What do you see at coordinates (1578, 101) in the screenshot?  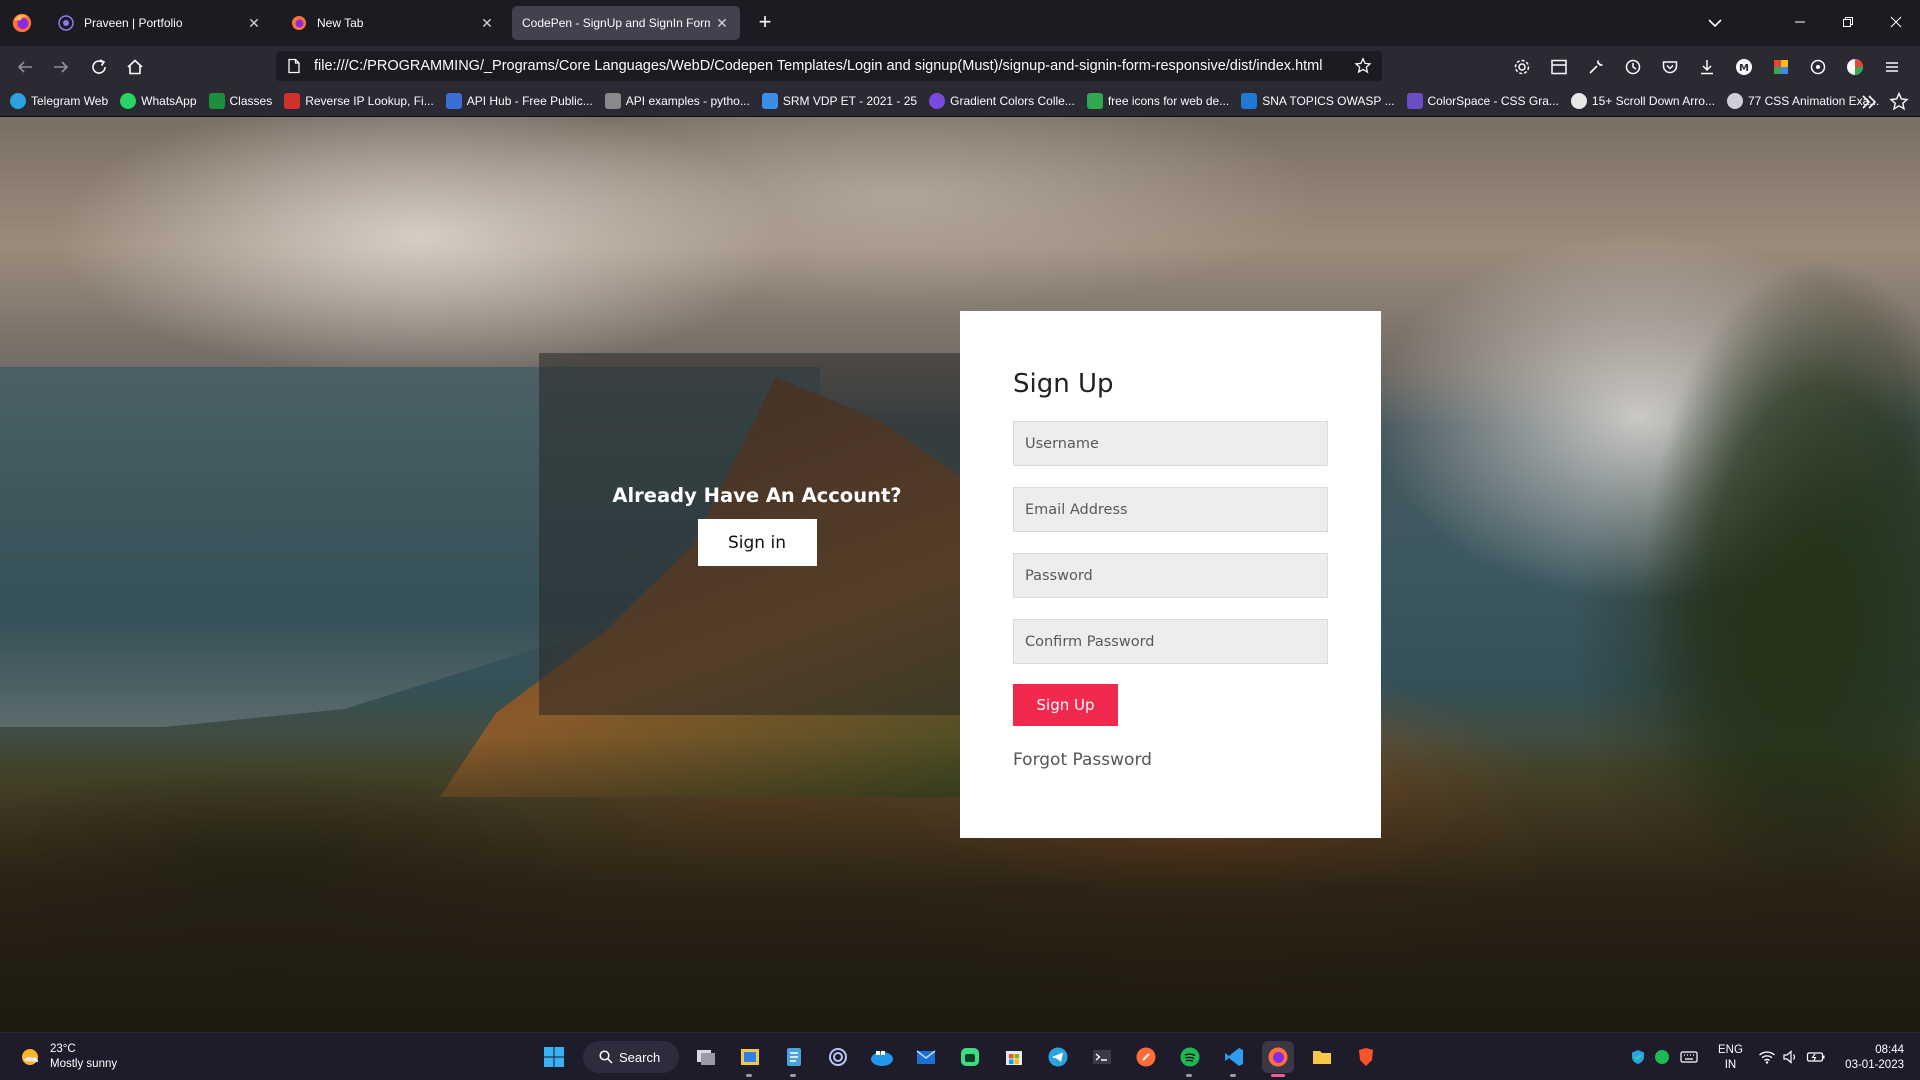 I see `circle-icon` at bounding box center [1578, 101].